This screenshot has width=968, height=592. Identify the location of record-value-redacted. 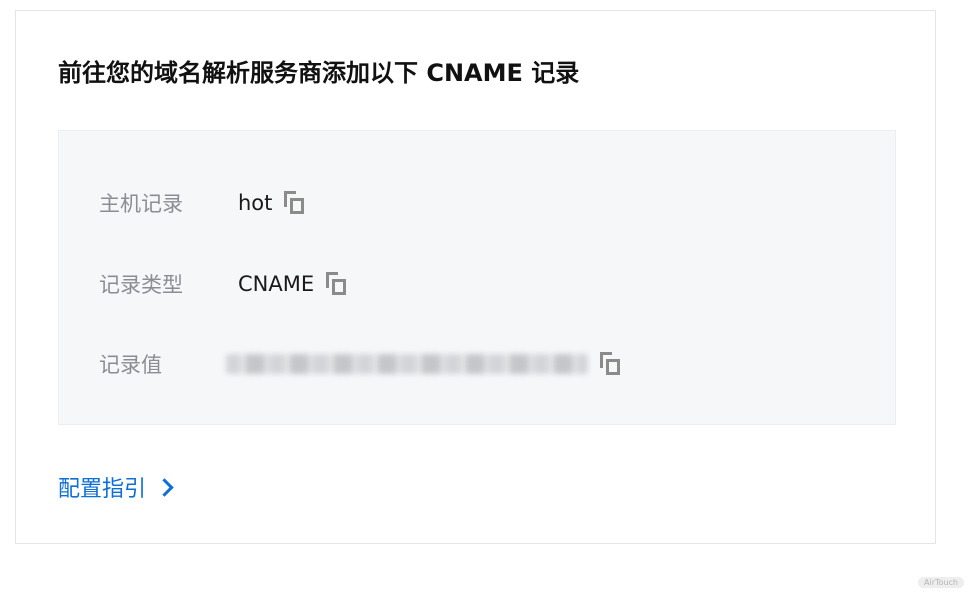
(407, 364).